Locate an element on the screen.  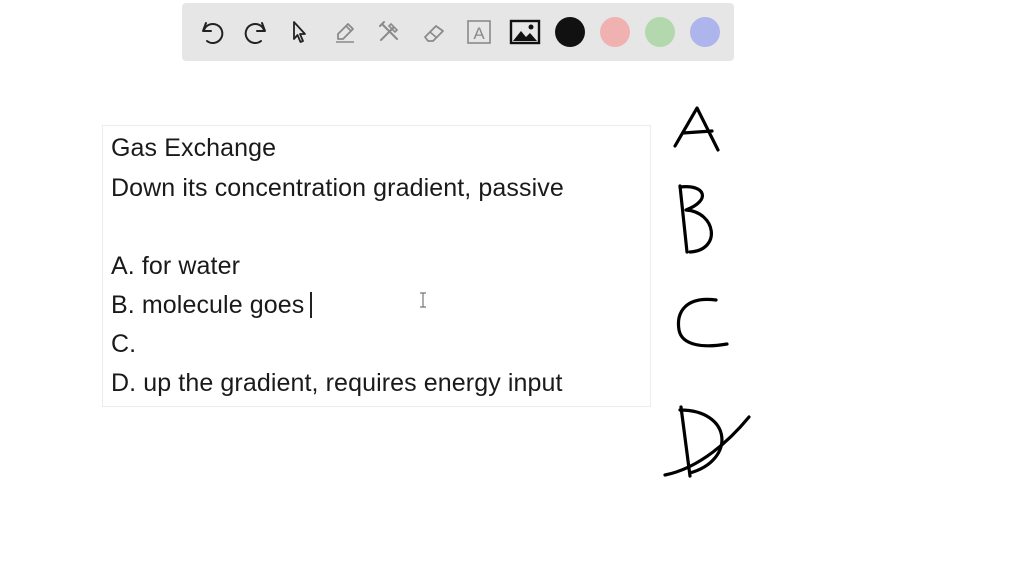
image-icon is located at coordinates (525, 32).